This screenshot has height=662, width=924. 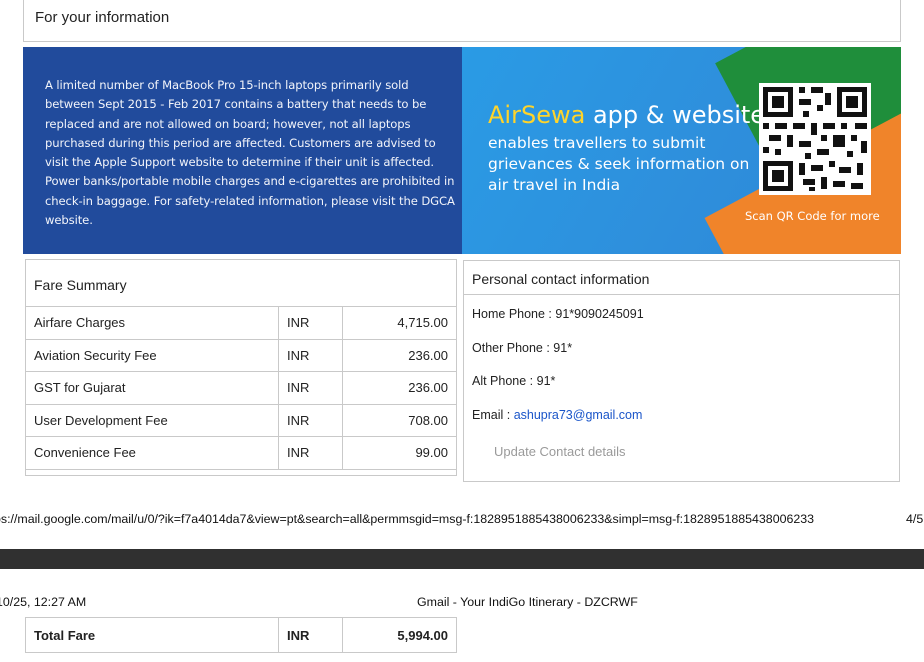 What do you see at coordinates (399, 323) in the screenshot?
I see `fare-amount: 4,715.00` at bounding box center [399, 323].